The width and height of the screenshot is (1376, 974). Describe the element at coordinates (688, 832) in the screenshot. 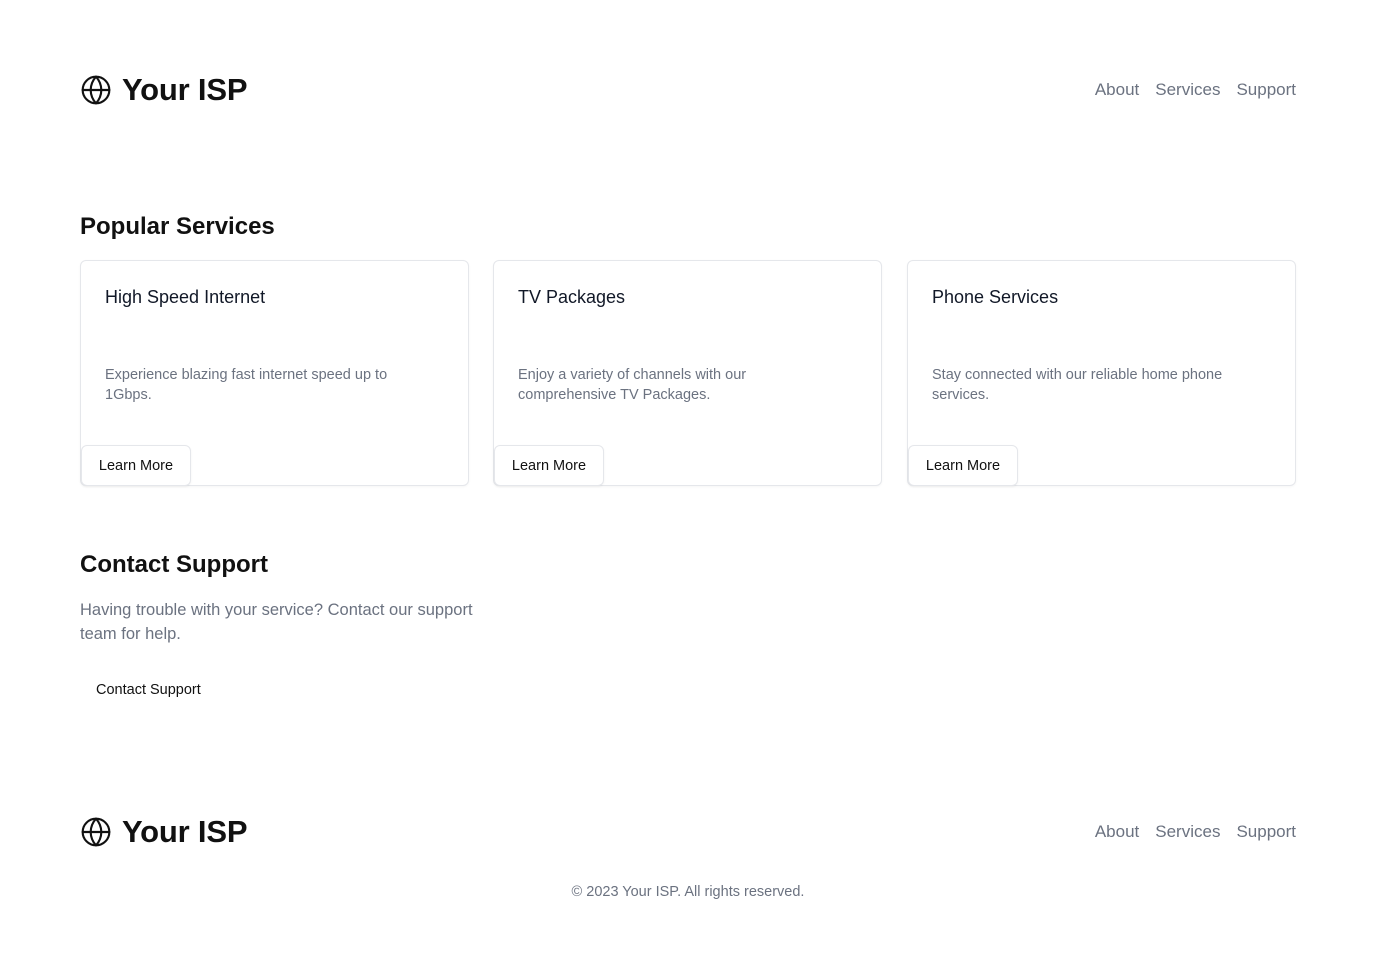

I see `footer-top: Your ISP About Services Support` at that location.